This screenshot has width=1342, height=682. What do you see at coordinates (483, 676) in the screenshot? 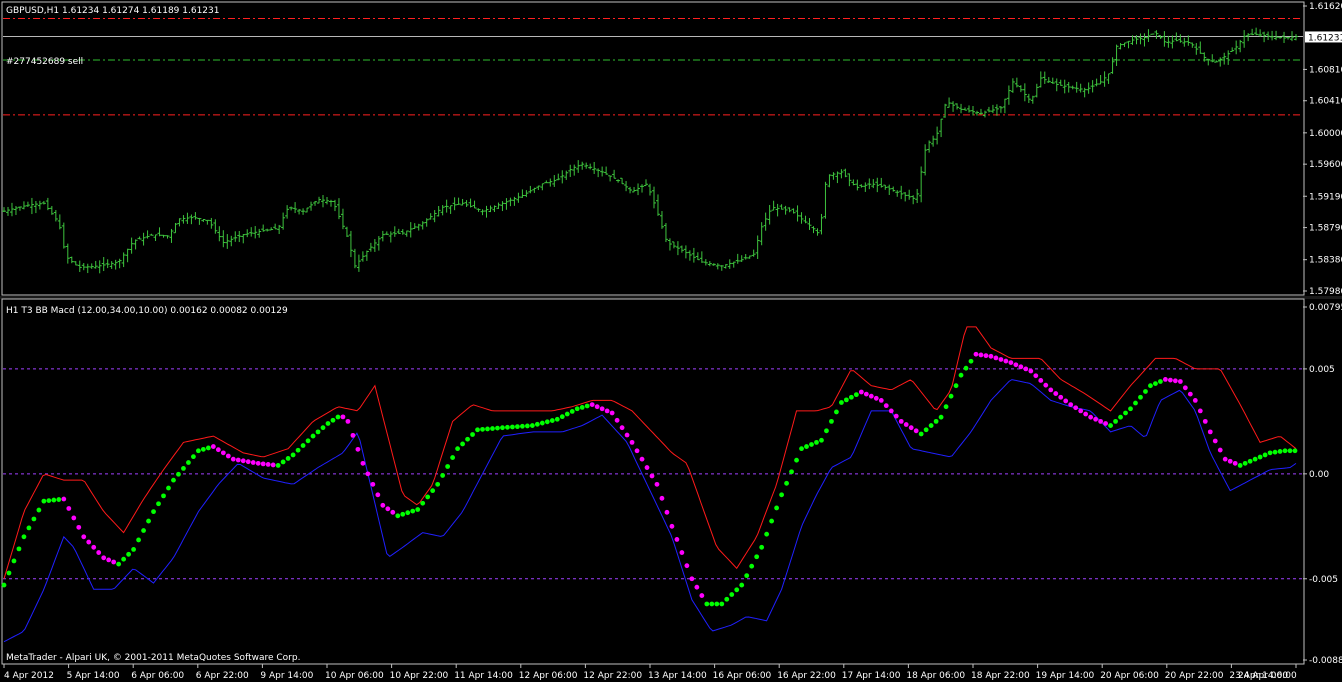
I see `time-tick-label: 11 Apr 14:00` at bounding box center [483, 676].